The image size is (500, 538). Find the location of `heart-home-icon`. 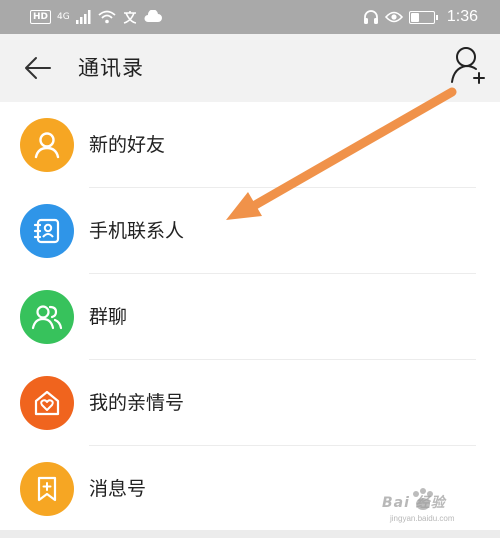

heart-home-icon is located at coordinates (47, 403).